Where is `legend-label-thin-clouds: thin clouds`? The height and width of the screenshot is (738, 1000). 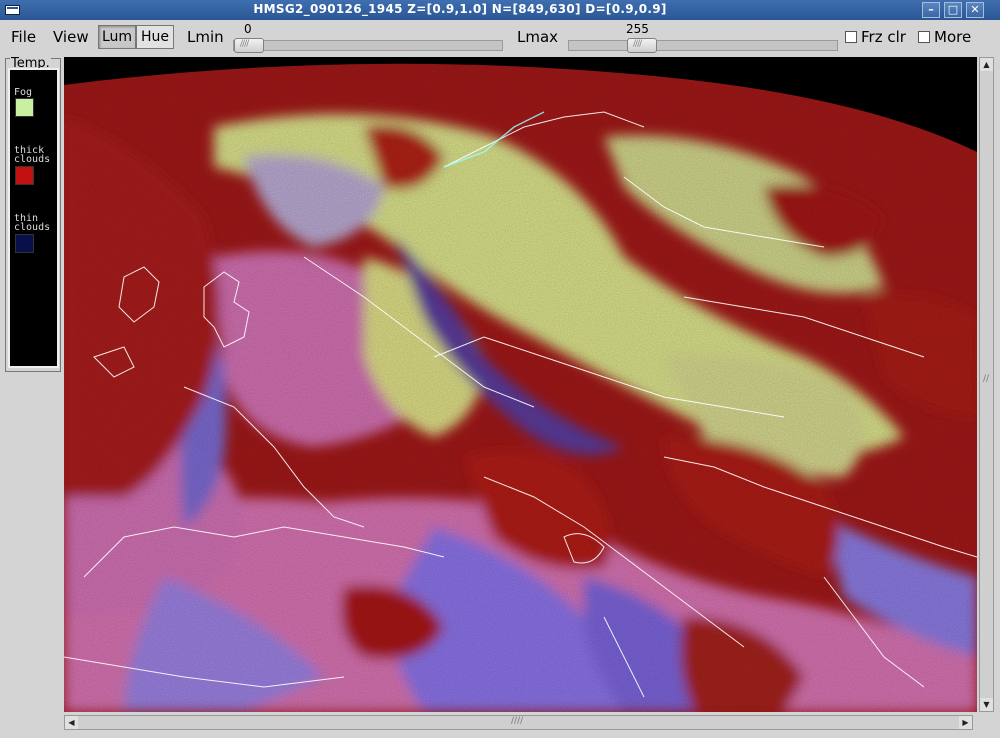 legend-label-thin-clouds: thin clouds is located at coordinates (32, 223).